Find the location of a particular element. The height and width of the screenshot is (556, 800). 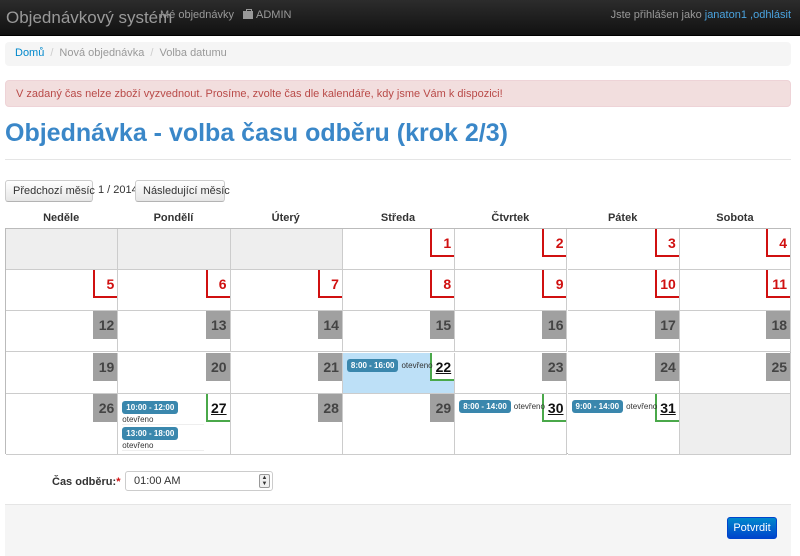

day-number: 14 is located at coordinates (329, 325).